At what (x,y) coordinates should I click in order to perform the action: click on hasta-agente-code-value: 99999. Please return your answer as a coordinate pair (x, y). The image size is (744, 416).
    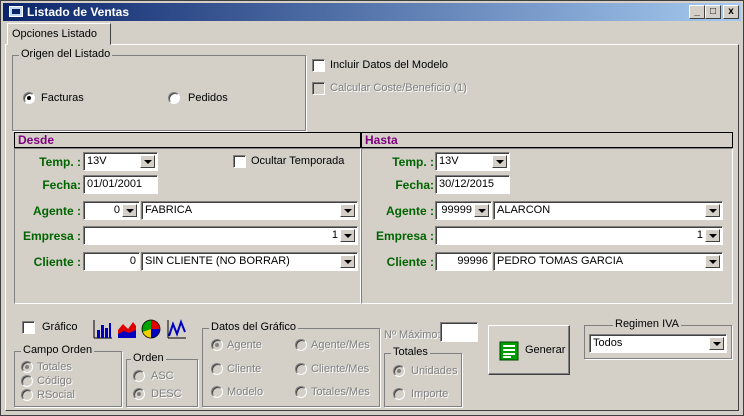
    Looking at the image, I should click on (456, 210).